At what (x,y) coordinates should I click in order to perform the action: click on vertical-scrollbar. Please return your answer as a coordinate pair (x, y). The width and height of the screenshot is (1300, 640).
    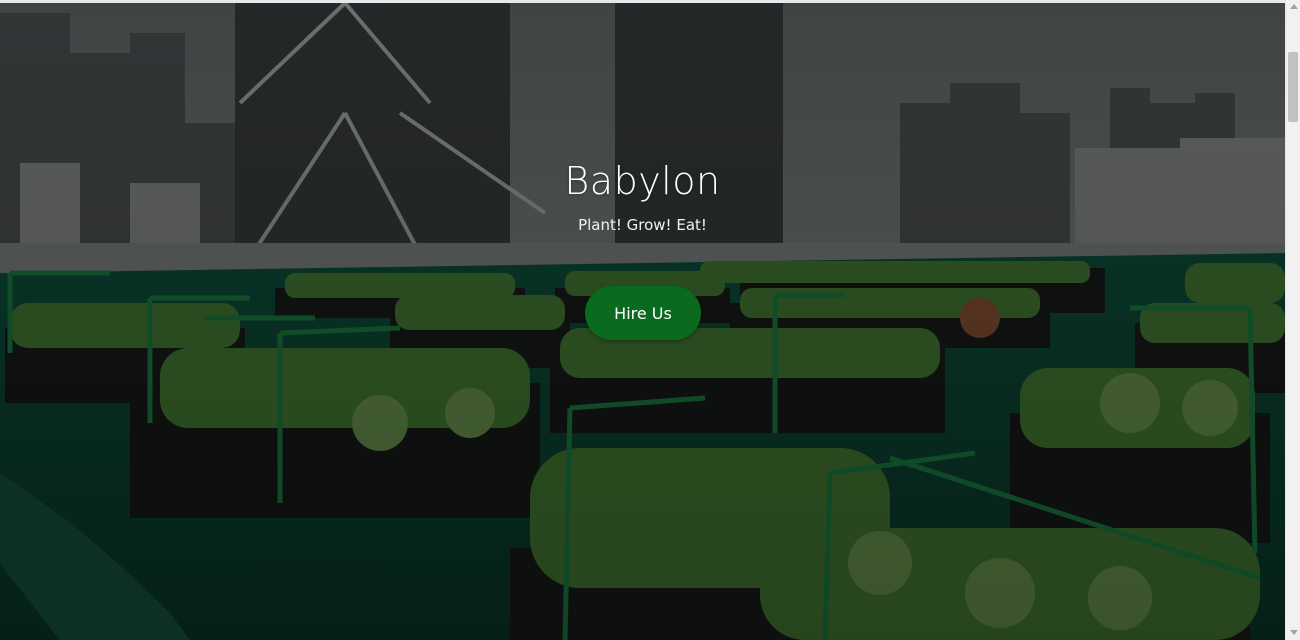
    Looking at the image, I should click on (1292, 320).